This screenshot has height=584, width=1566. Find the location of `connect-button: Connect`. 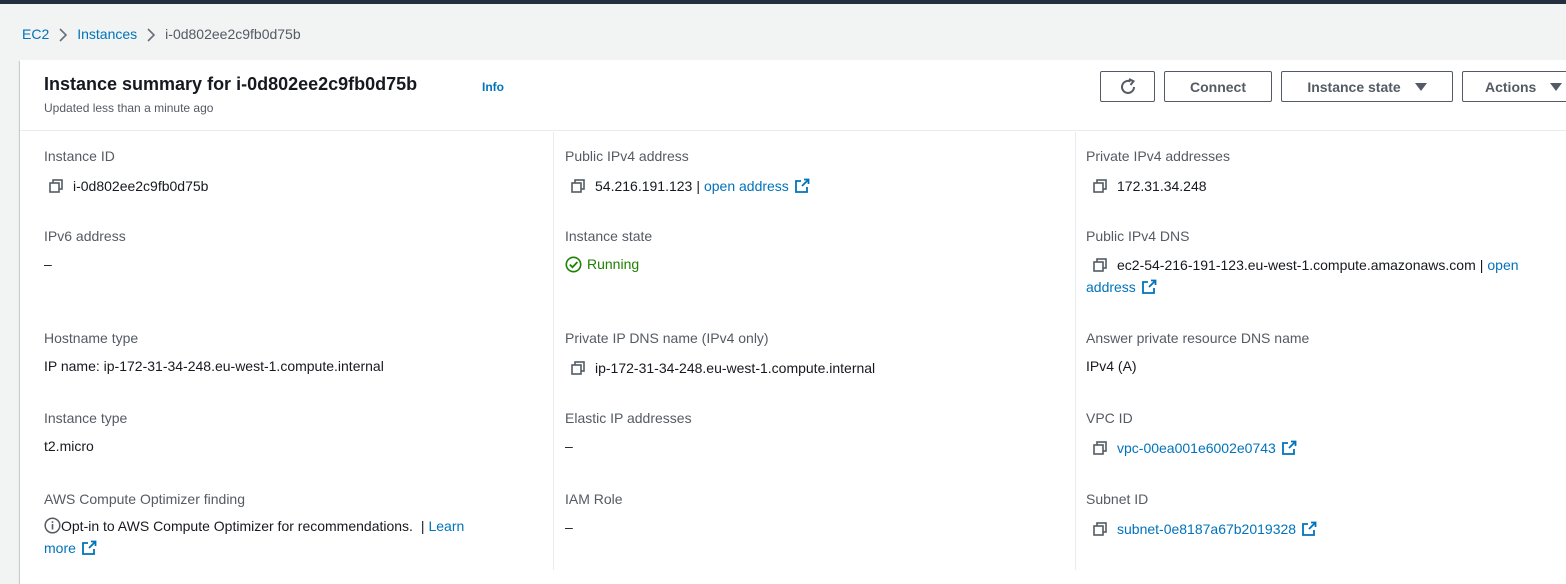

connect-button: Connect is located at coordinates (1218, 86).